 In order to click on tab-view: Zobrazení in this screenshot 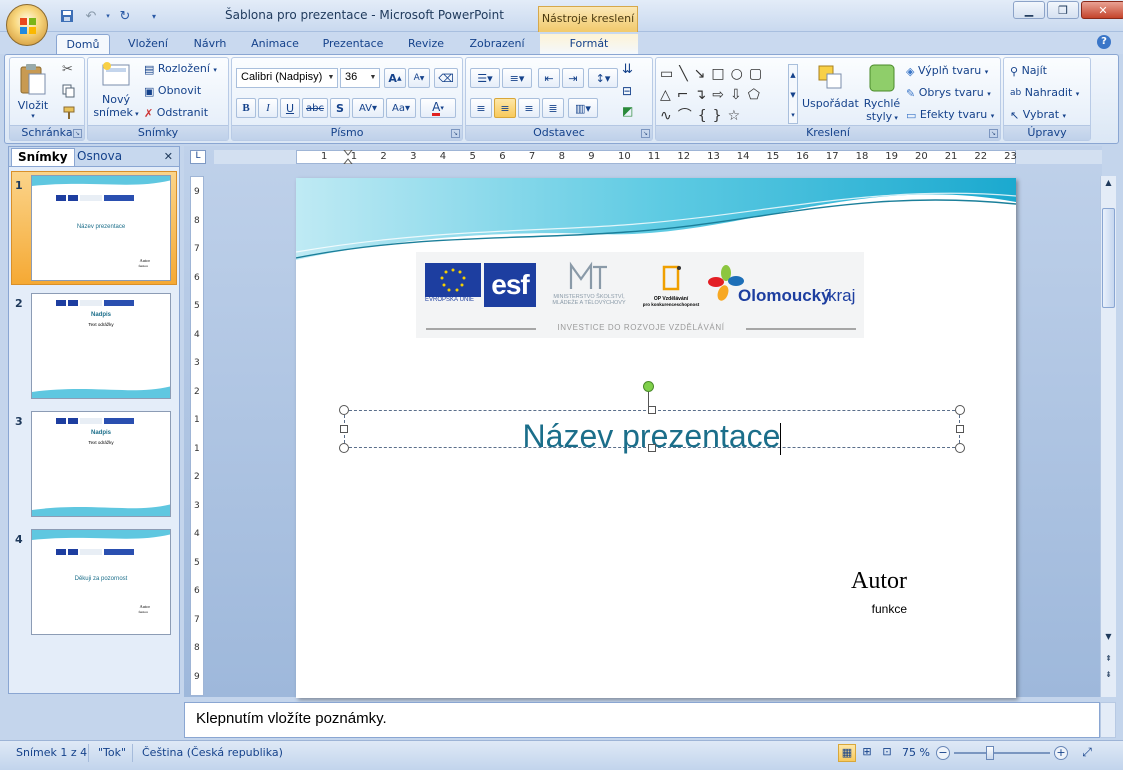, I will do `click(497, 44)`.